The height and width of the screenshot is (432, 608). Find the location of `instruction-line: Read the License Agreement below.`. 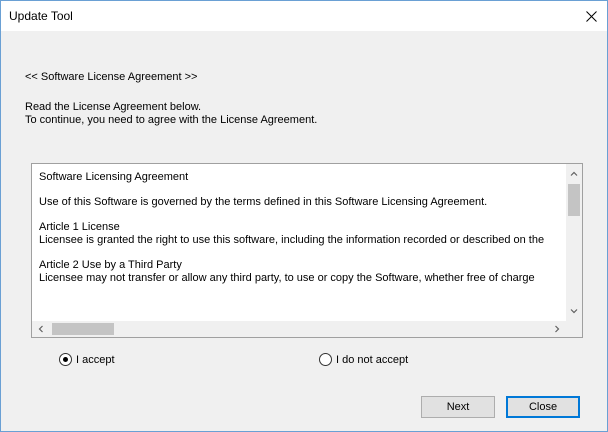

instruction-line: Read the License Agreement below. is located at coordinates (113, 107).